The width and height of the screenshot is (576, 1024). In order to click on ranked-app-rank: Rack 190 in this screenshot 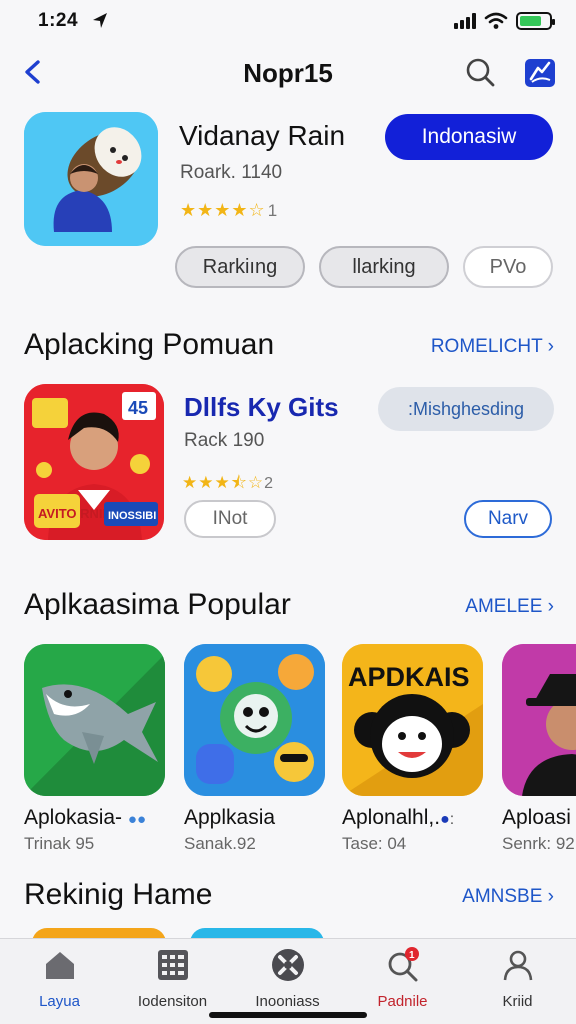, I will do `click(224, 440)`.